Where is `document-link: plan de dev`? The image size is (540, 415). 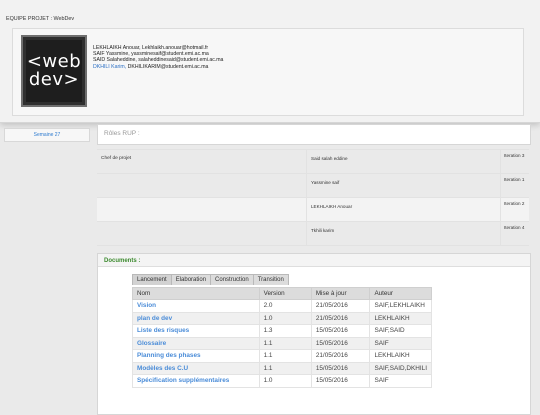 document-link: plan de dev is located at coordinates (196, 318).